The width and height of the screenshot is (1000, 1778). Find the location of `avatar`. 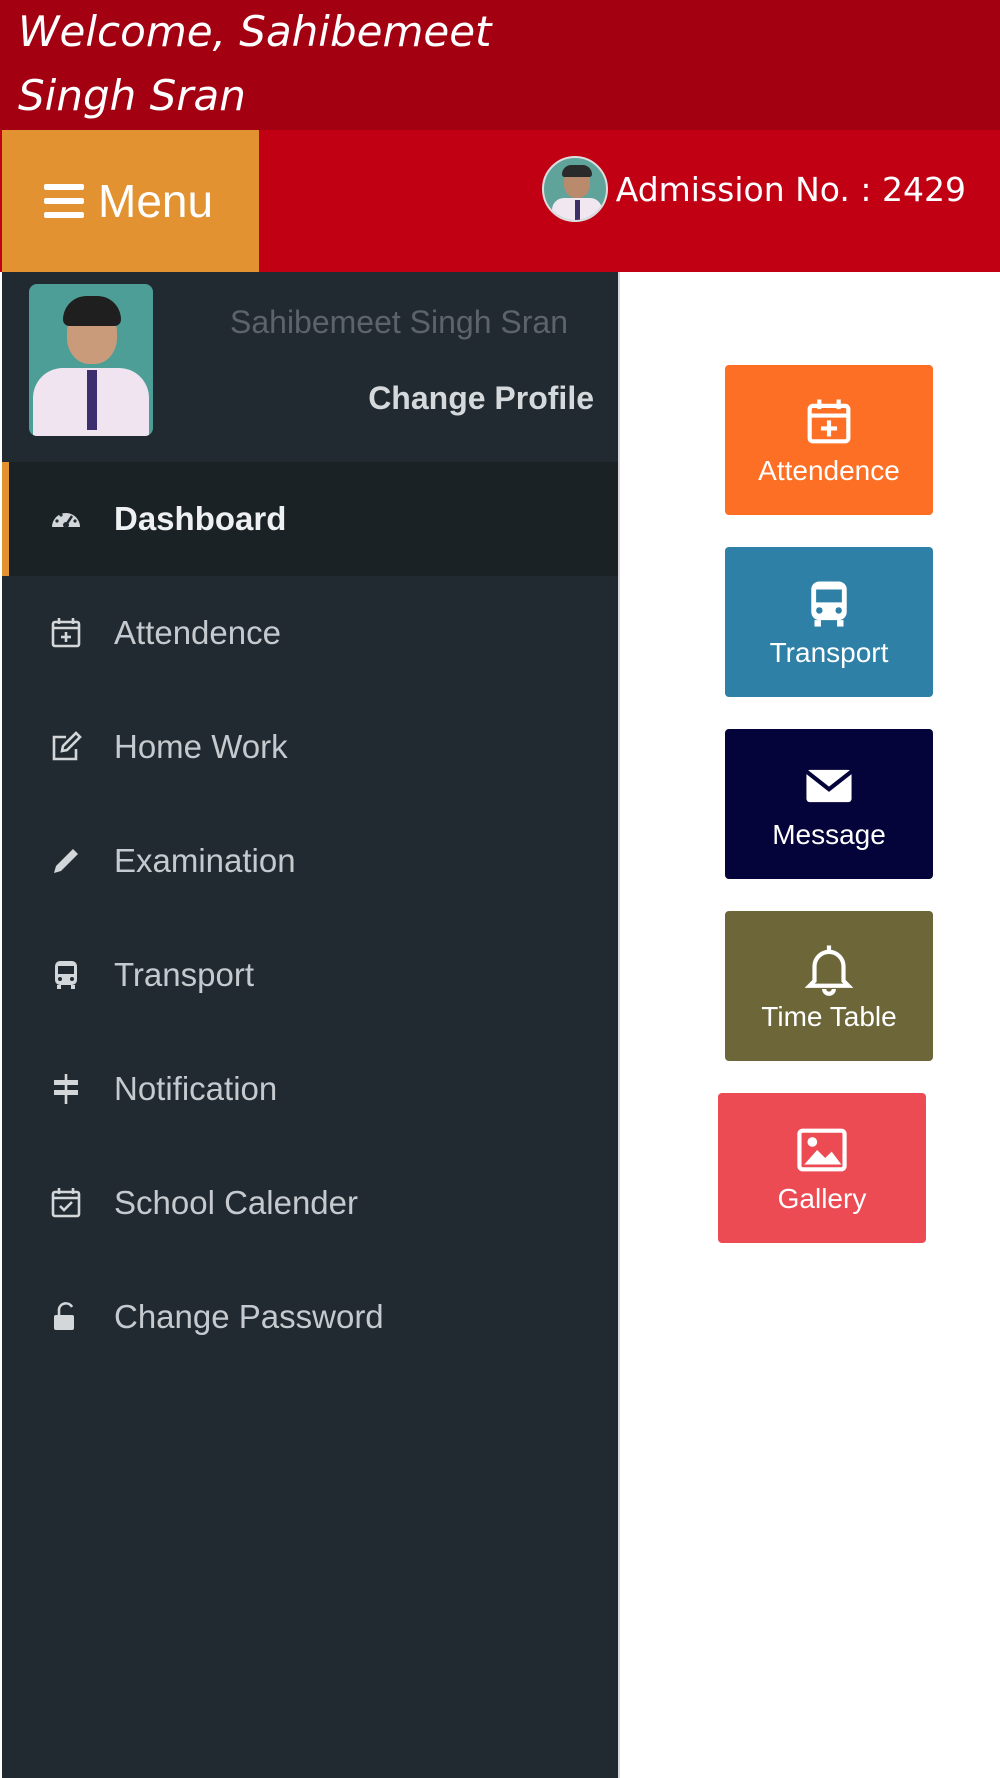

avatar is located at coordinates (574, 189).